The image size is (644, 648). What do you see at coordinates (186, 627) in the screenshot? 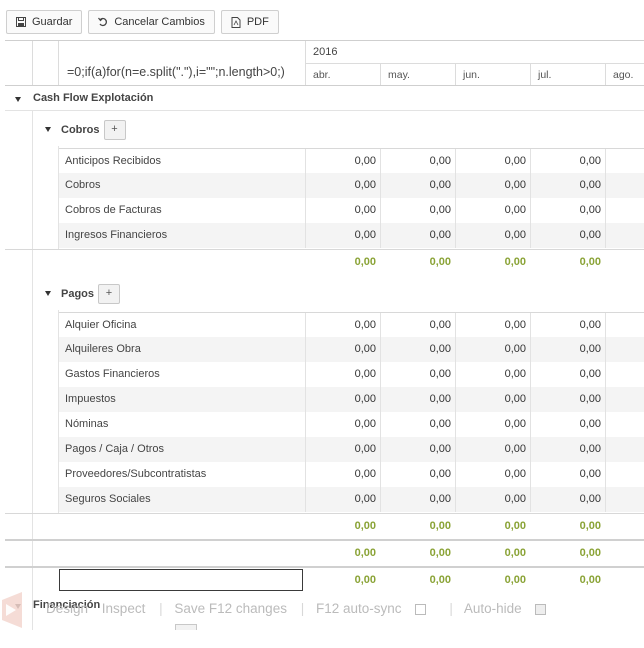
I see `financiacion-add-button-partial` at bounding box center [186, 627].